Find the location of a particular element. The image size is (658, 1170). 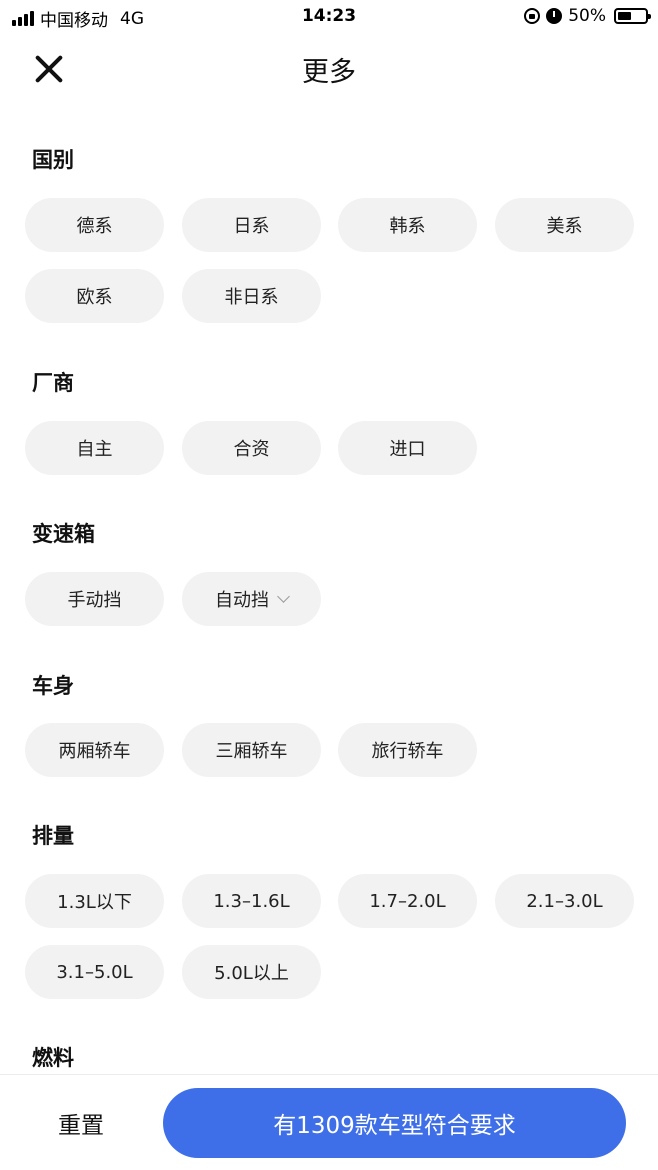

chip-displacement-1-3-1-6: 1.3–1.6L is located at coordinates (251, 901).